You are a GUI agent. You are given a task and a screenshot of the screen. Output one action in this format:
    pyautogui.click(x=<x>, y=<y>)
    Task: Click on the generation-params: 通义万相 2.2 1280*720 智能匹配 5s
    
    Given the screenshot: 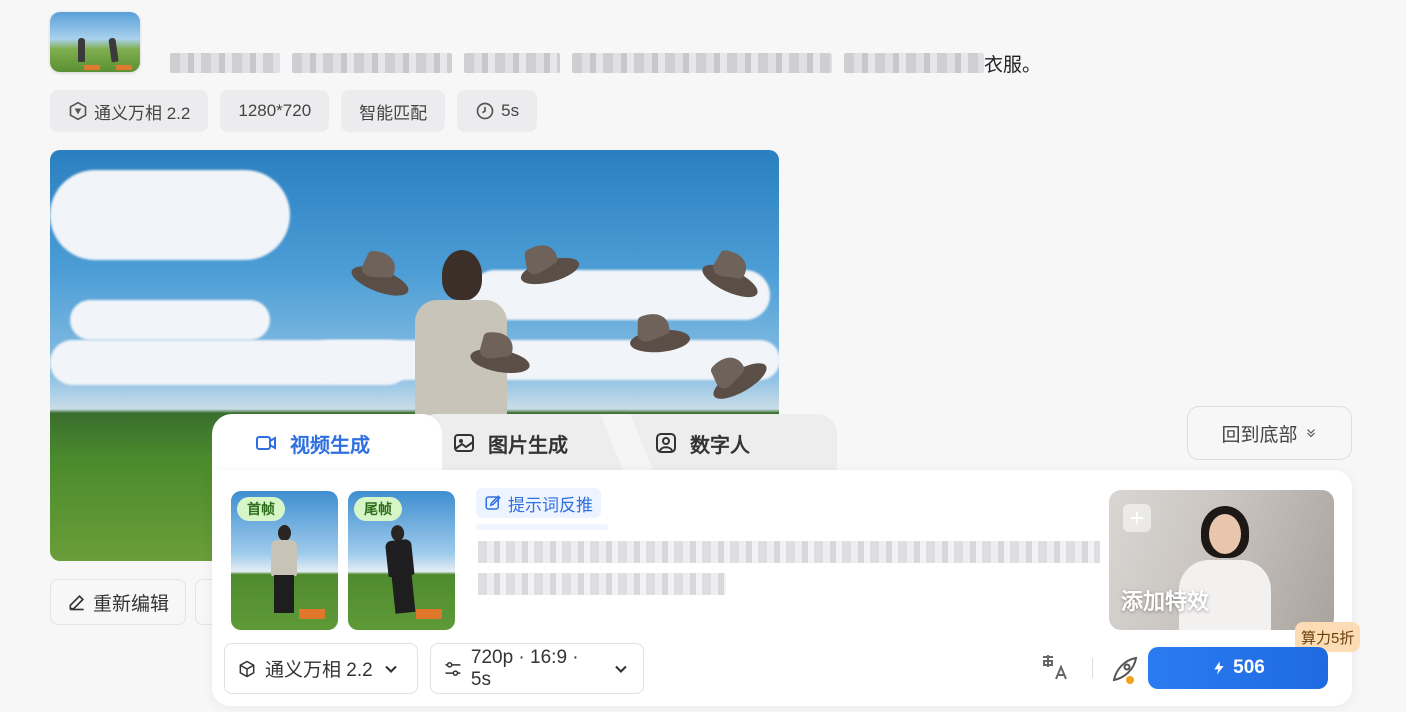 What is the action you would take?
    pyautogui.click(x=294, y=111)
    